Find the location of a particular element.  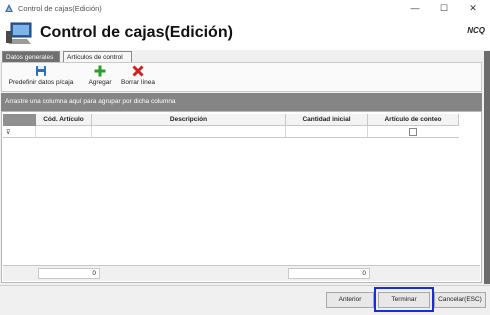

borrar-linea-label: Borrar línea is located at coordinates (138, 82).